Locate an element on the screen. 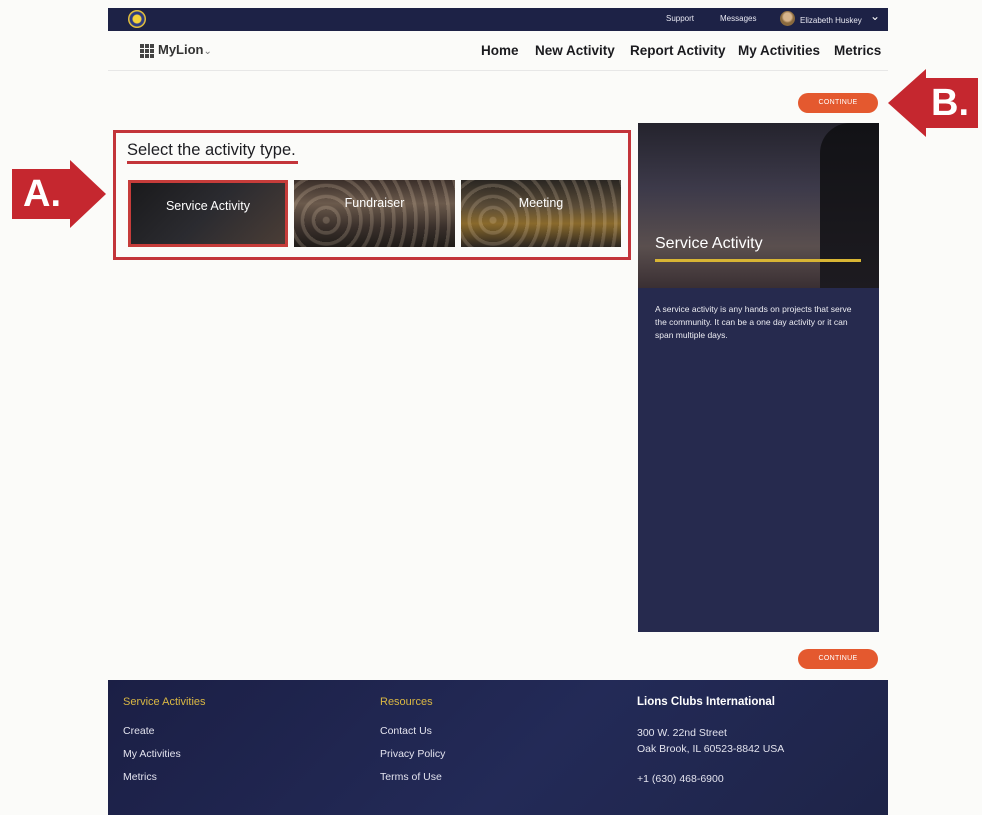 The image size is (982, 815). panel-hero-image is located at coordinates (758, 205).